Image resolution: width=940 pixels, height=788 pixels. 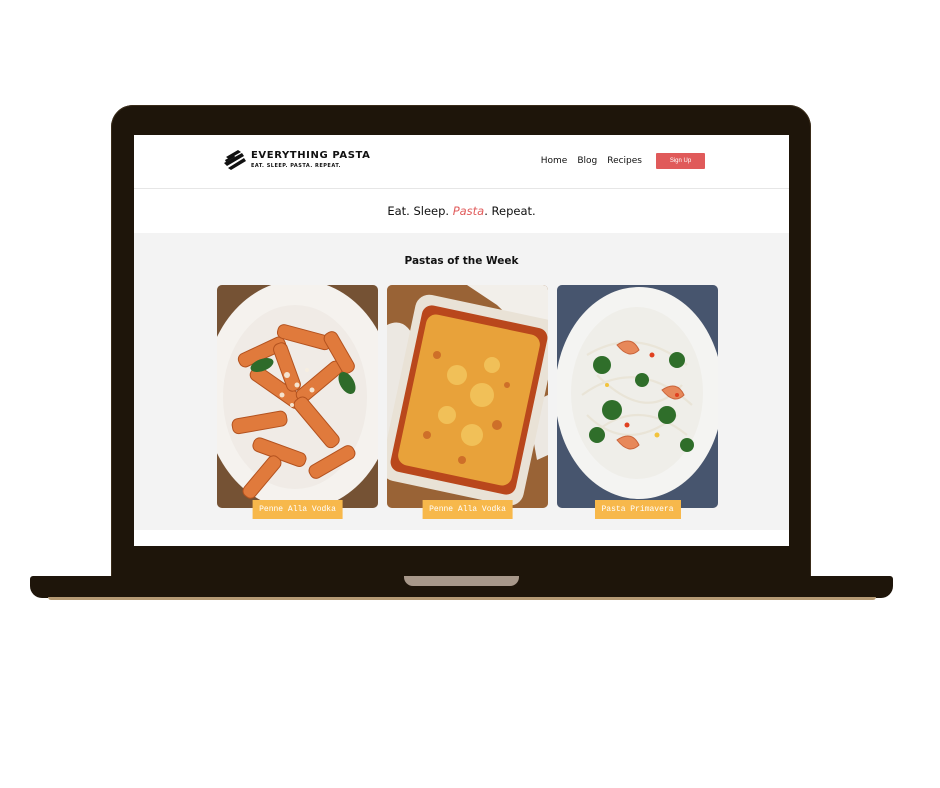 I want to click on tagline: Eat. Sleep. Pasta. Repeat., so click(x=461, y=211).